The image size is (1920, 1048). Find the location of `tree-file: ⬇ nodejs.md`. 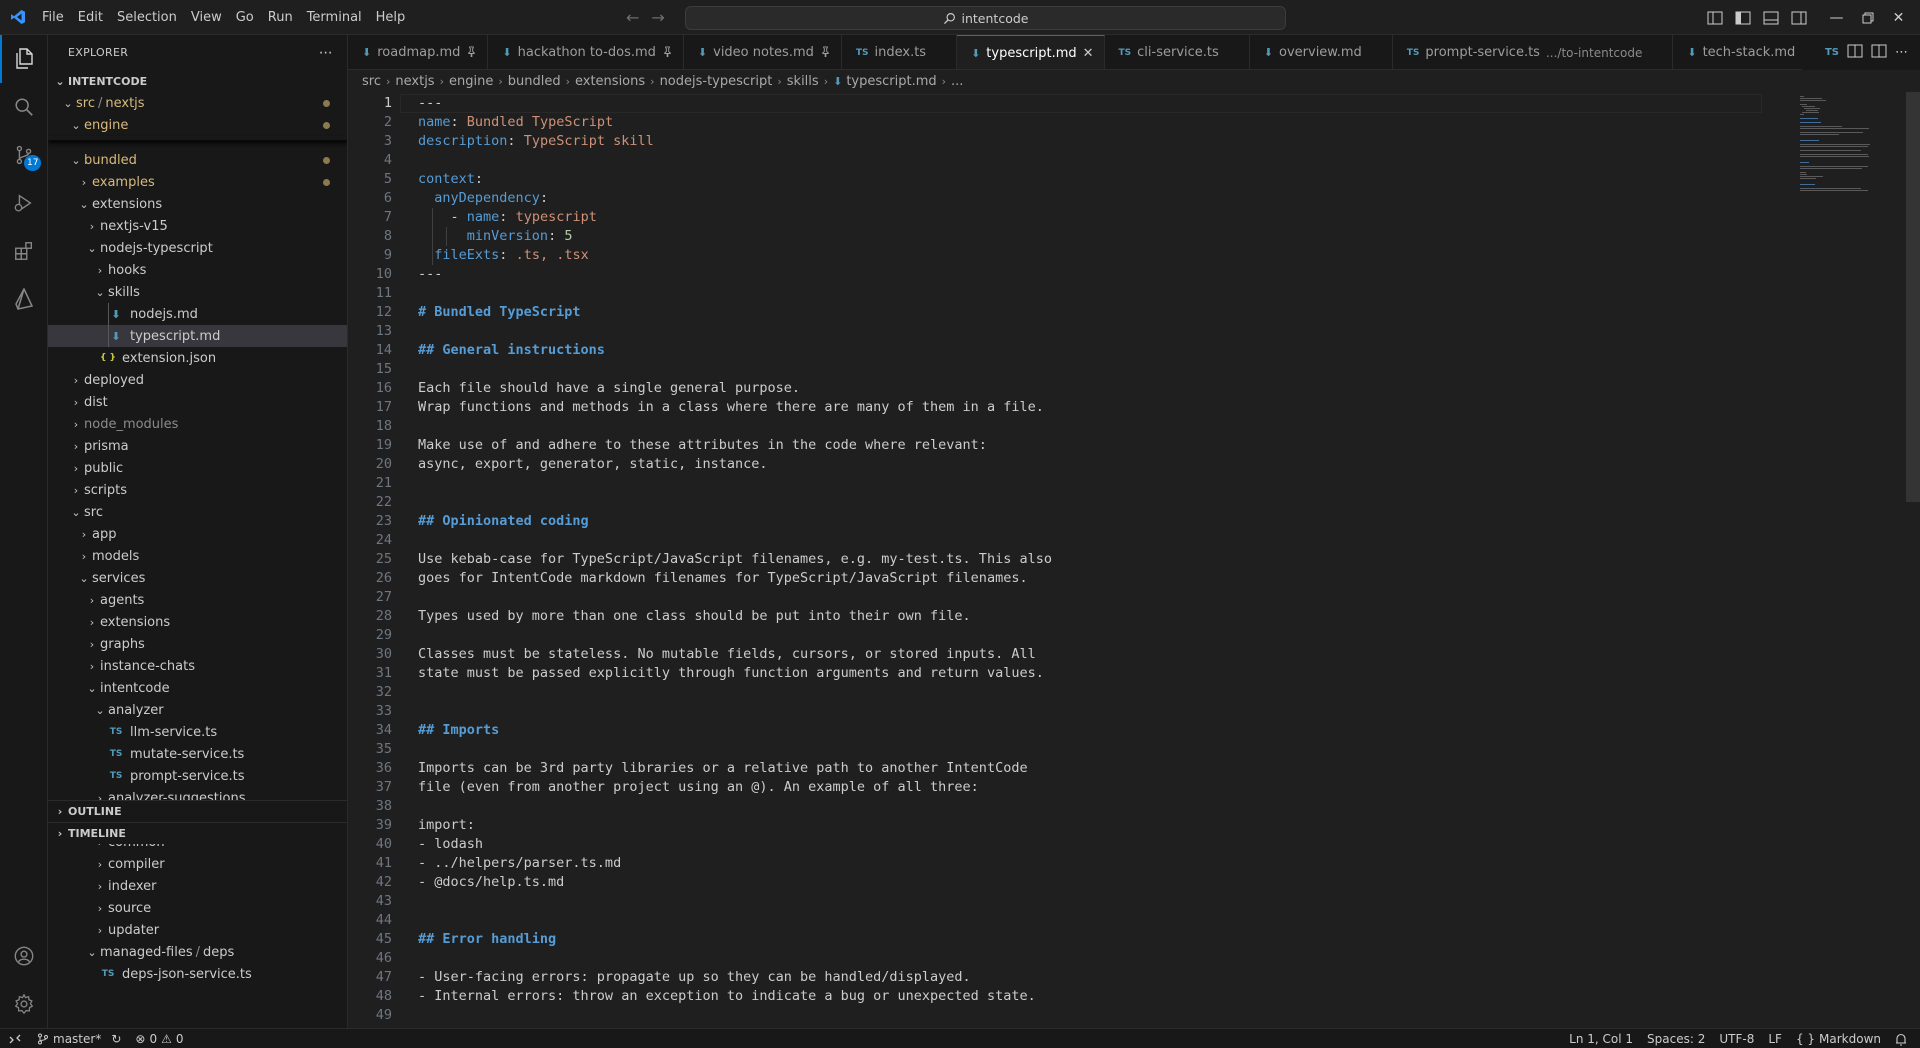

tree-file: ⬇ nodejs.md is located at coordinates (197, 314).